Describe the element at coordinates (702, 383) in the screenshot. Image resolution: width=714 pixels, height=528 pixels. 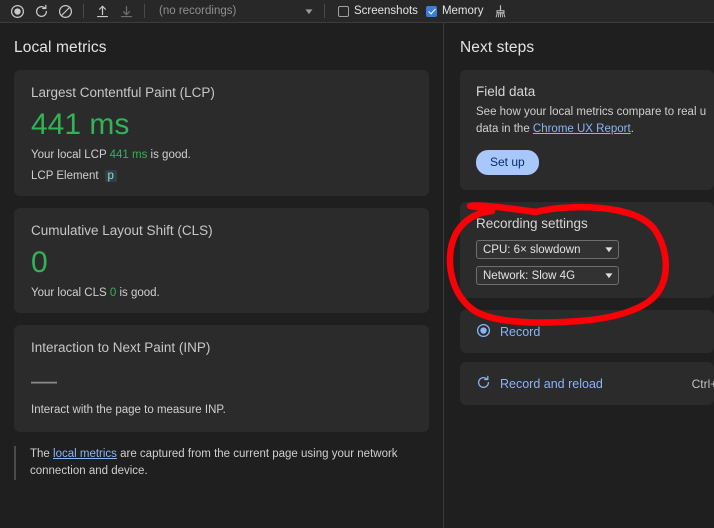
I see `record-and-reload-action-shortcut: Ctrl+Sh` at that location.